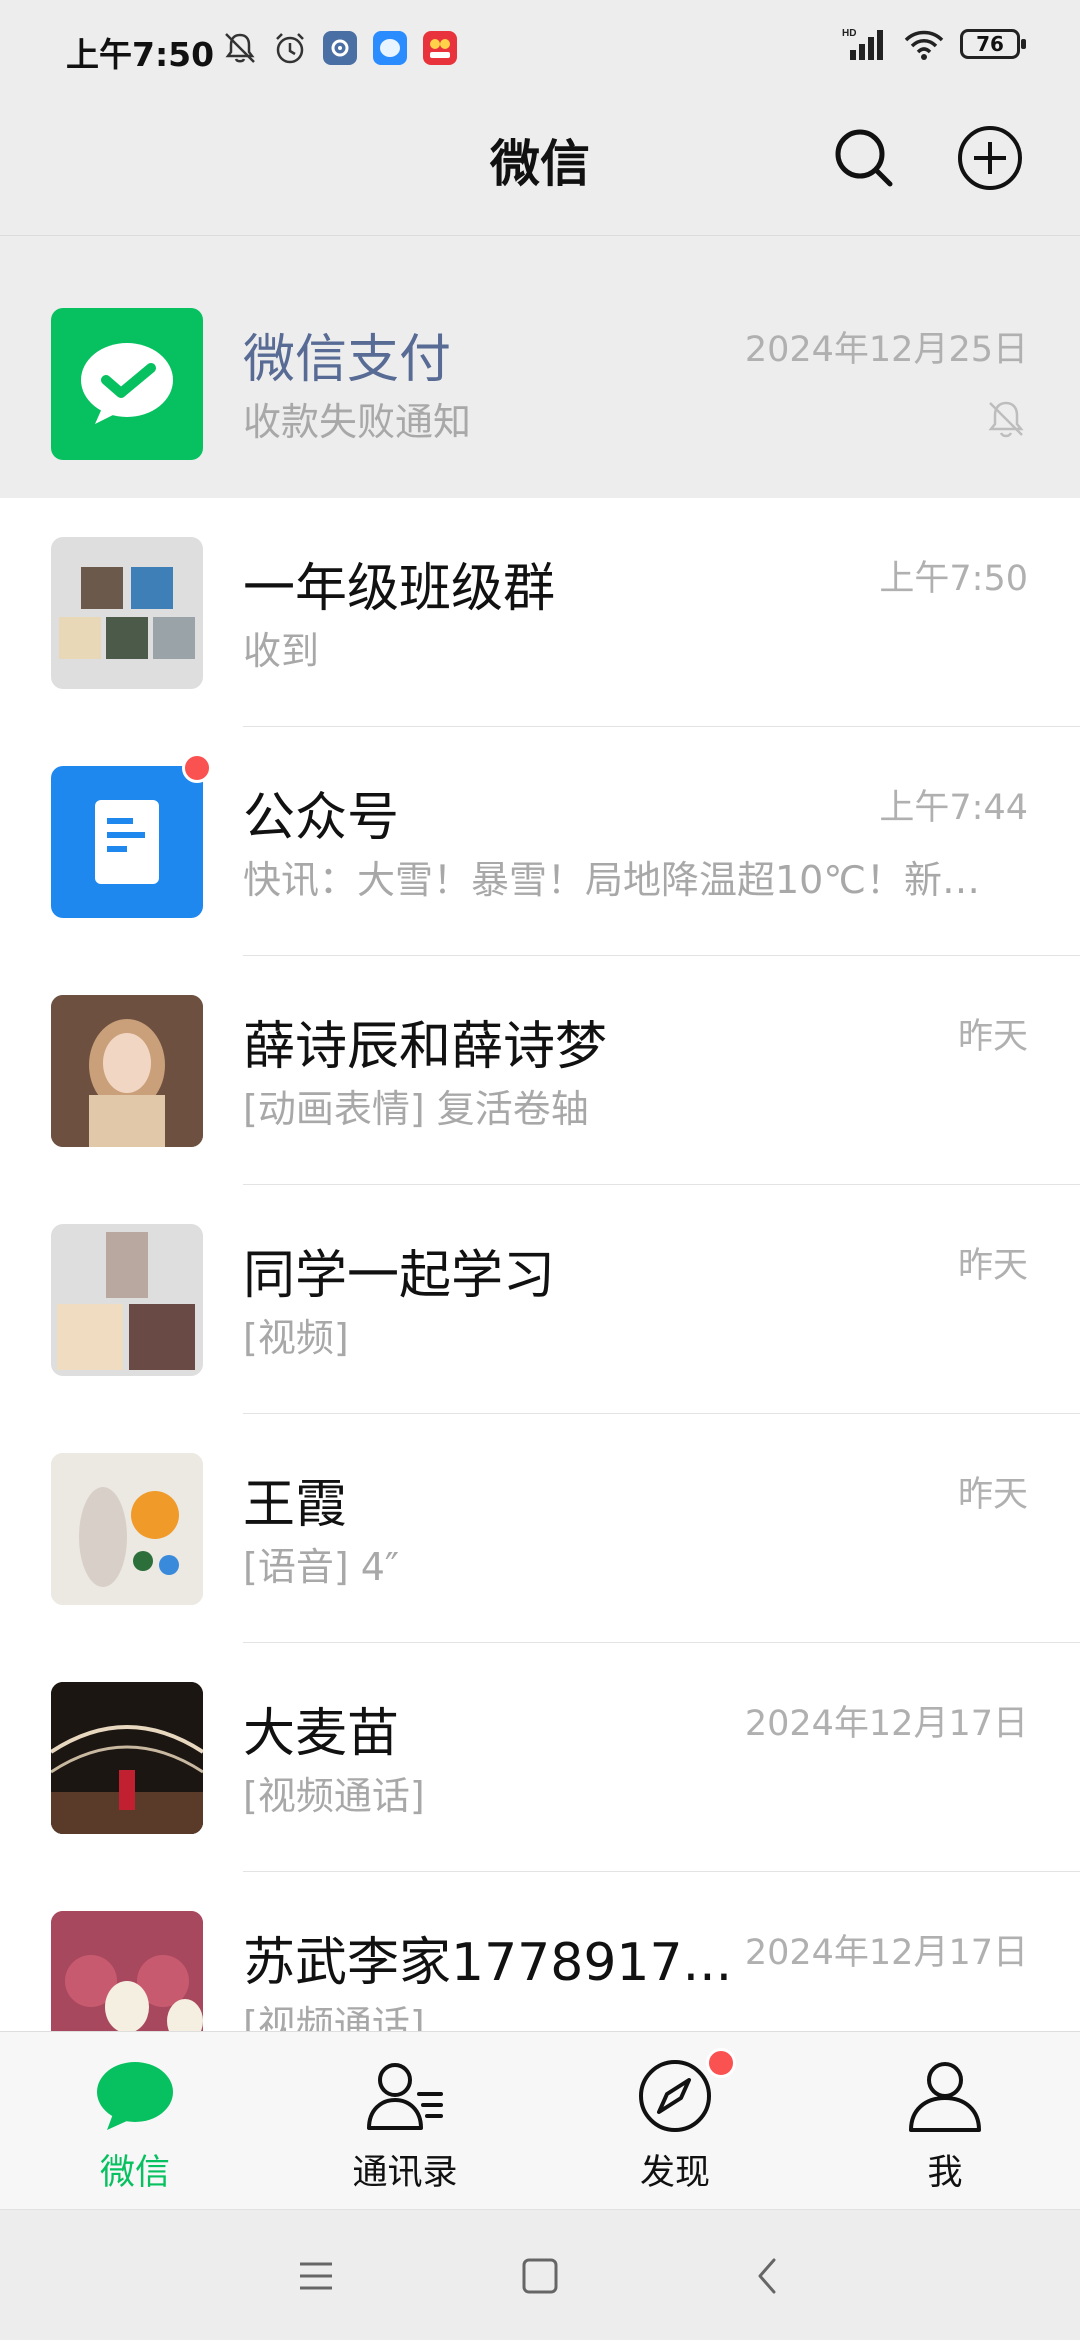  Describe the element at coordinates (1006, 419) in the screenshot. I see `mute-icon` at that location.